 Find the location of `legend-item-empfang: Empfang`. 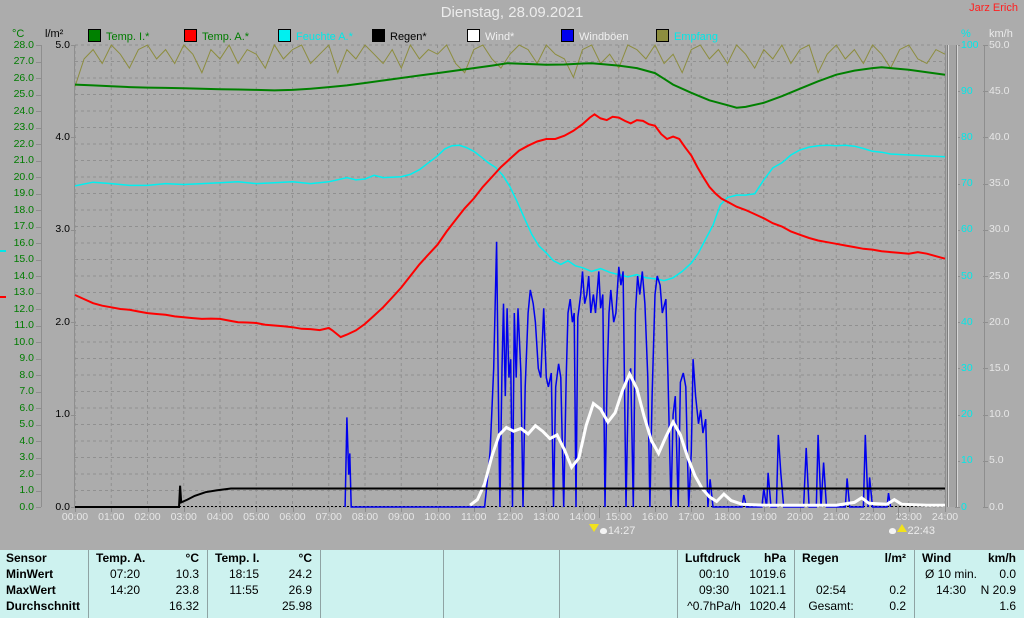

legend-item-empfang: Empfang is located at coordinates (687, 36).